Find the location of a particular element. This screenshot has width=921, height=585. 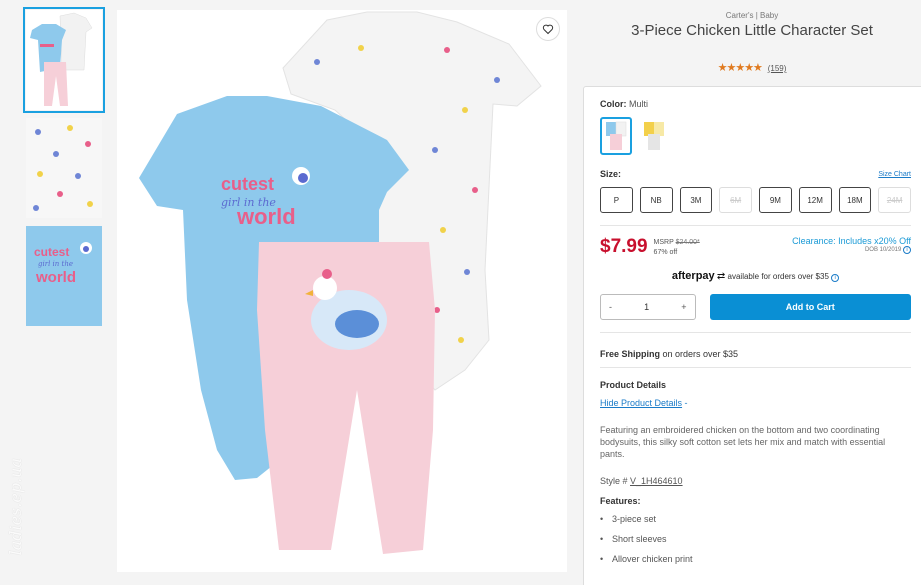

color-value: Multi is located at coordinates (639, 104).